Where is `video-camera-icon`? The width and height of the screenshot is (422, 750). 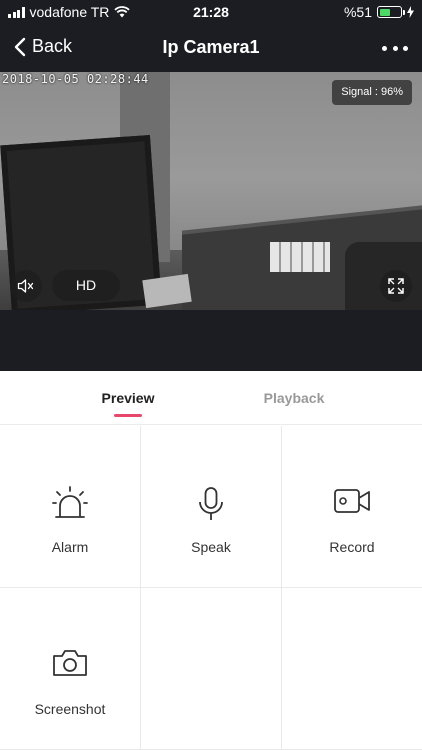
video-camera-icon is located at coordinates (352, 501).